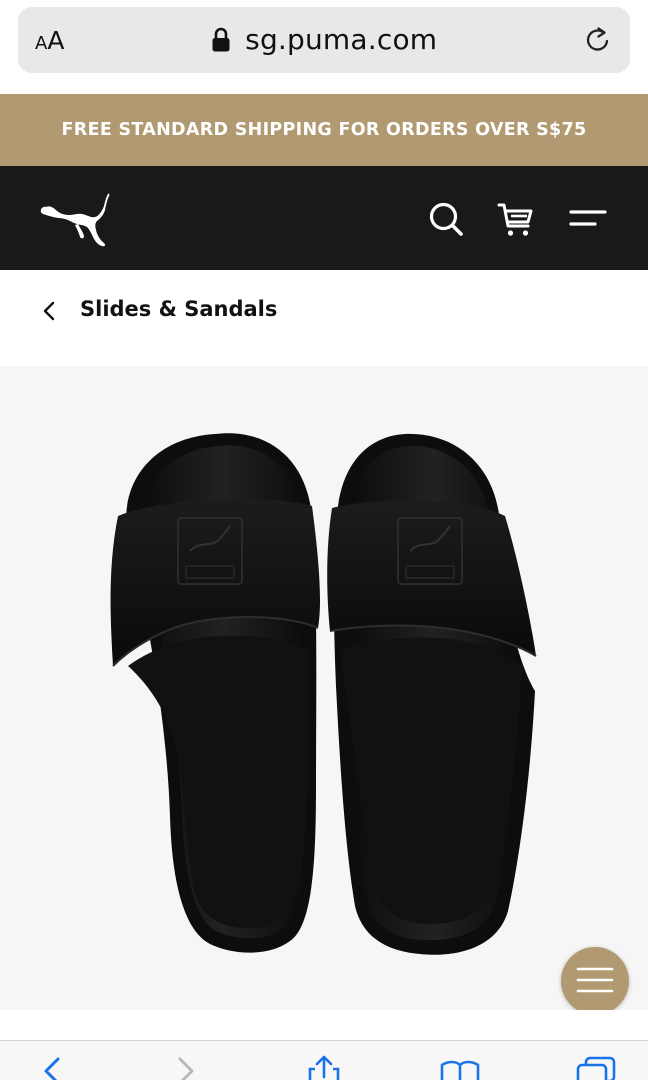 The height and width of the screenshot is (1080, 648). What do you see at coordinates (324, 218) in the screenshot?
I see `site-header` at bounding box center [324, 218].